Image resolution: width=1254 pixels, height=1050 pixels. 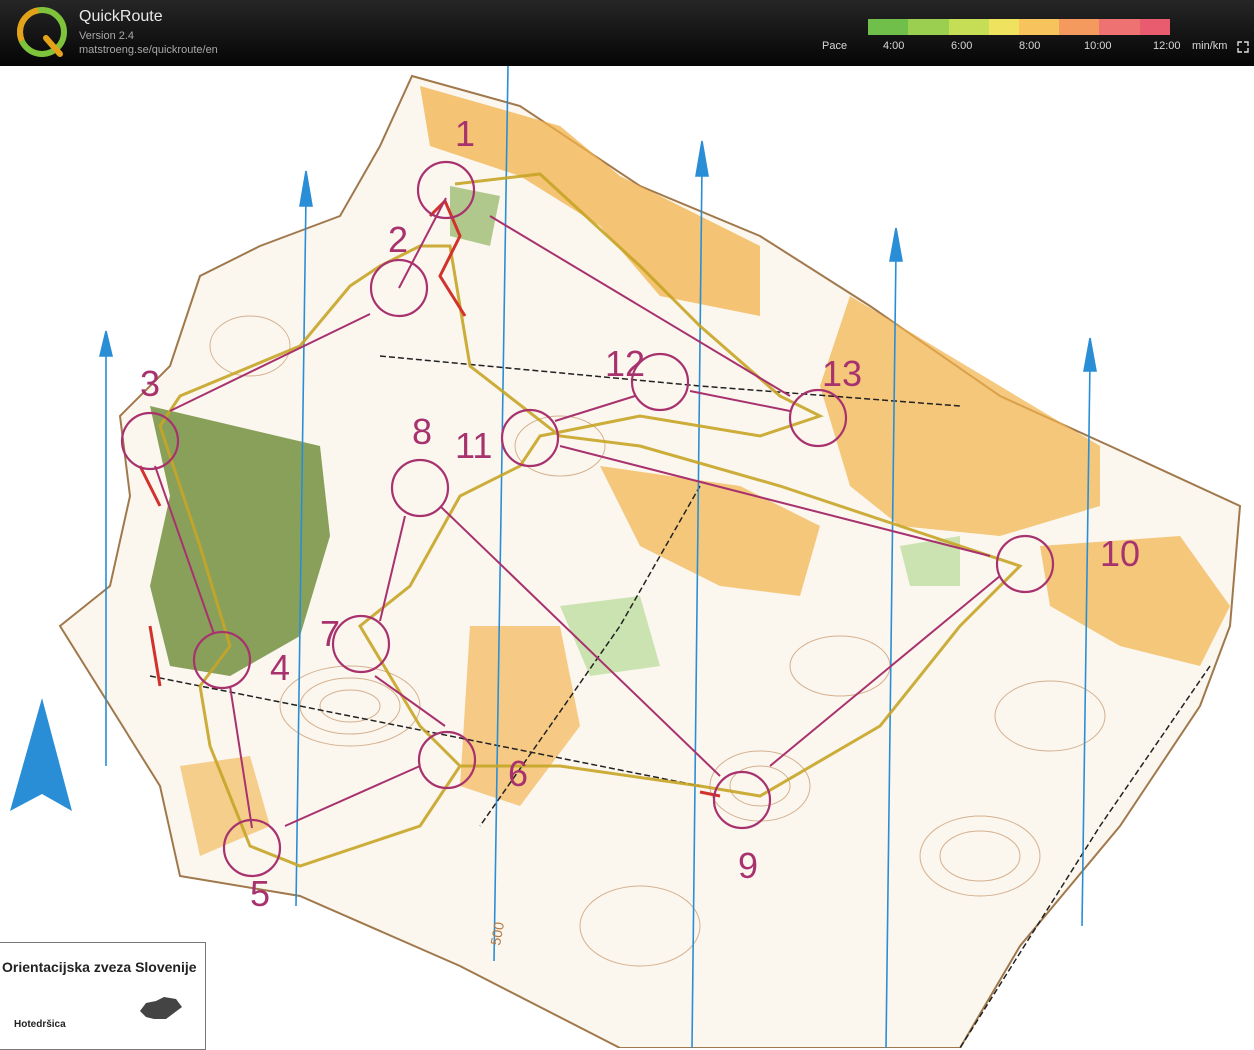 I want to click on place-name: Hotedršica, so click(x=40, y=1024).